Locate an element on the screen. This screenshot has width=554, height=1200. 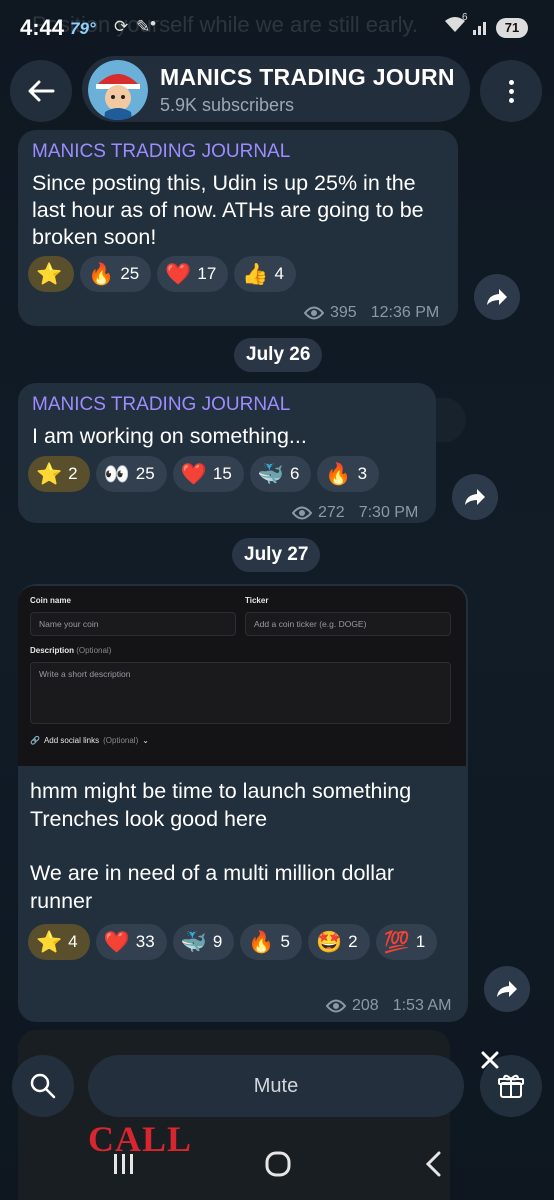
message-meta: 208 1:53 AM is located at coordinates (388, 1006).